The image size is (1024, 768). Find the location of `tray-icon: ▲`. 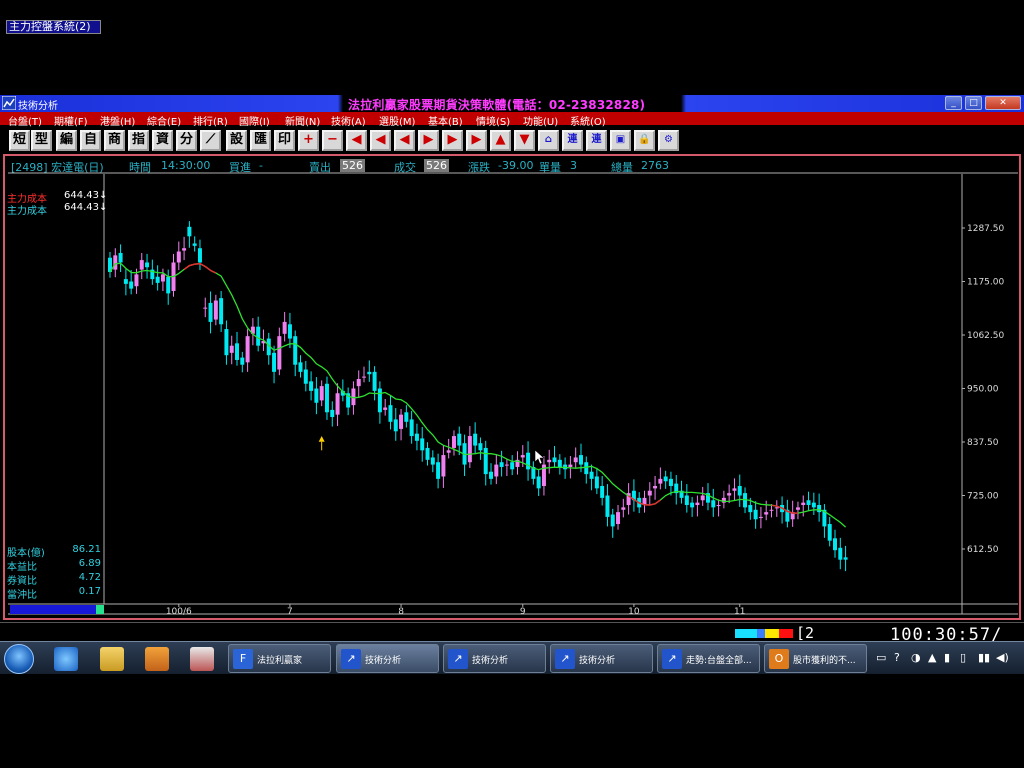

tray-icon: ▲ is located at coordinates (932, 657).